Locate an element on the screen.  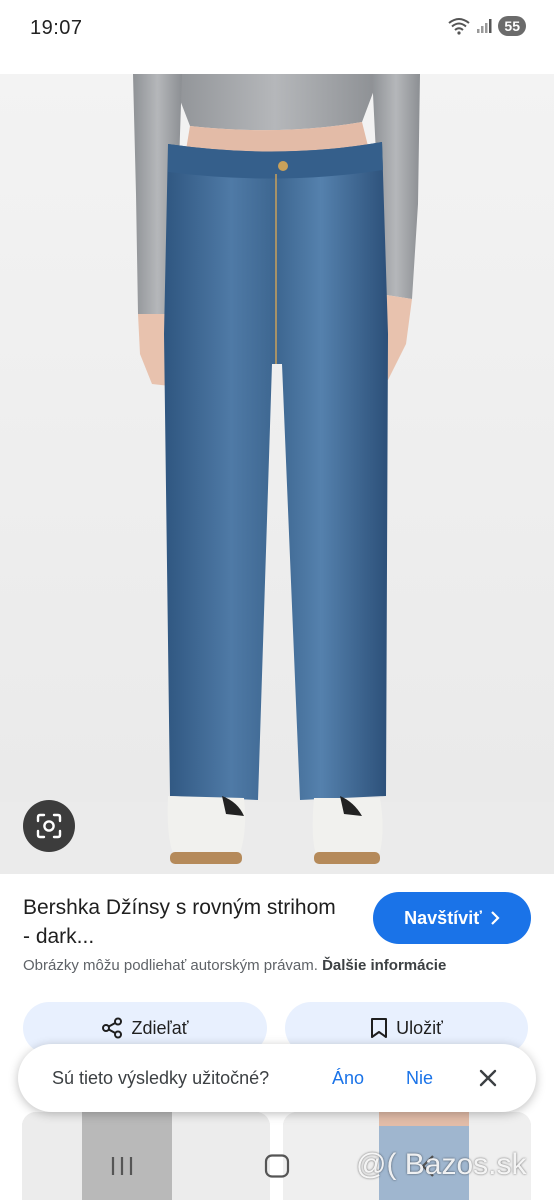
wifi-icon is located at coordinates (459, 26).